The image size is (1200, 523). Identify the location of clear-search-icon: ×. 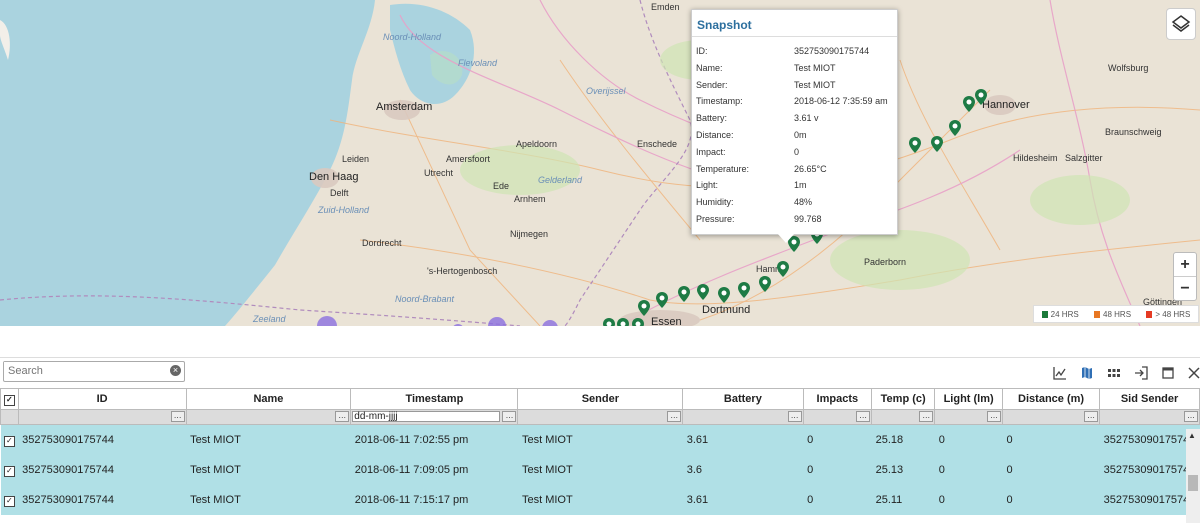
(175, 370).